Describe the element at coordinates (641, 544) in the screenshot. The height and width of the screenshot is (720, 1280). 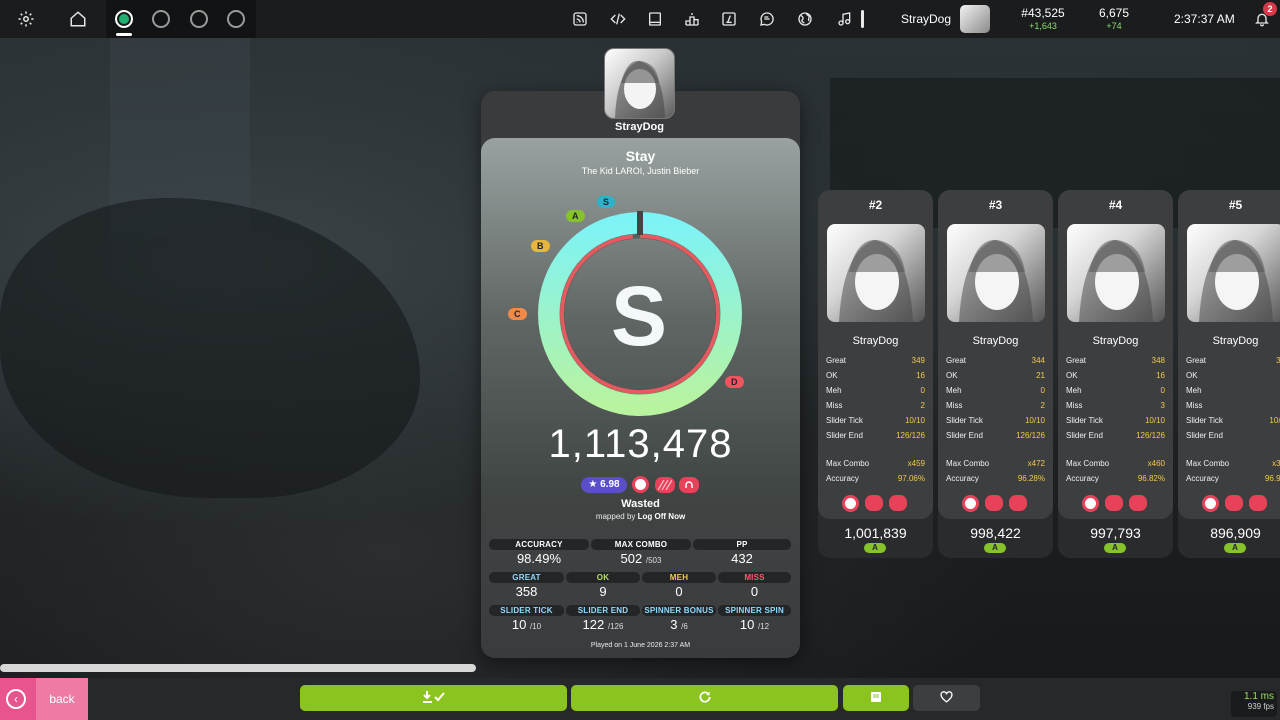
I see `stat-label: MAX COMBO` at that location.